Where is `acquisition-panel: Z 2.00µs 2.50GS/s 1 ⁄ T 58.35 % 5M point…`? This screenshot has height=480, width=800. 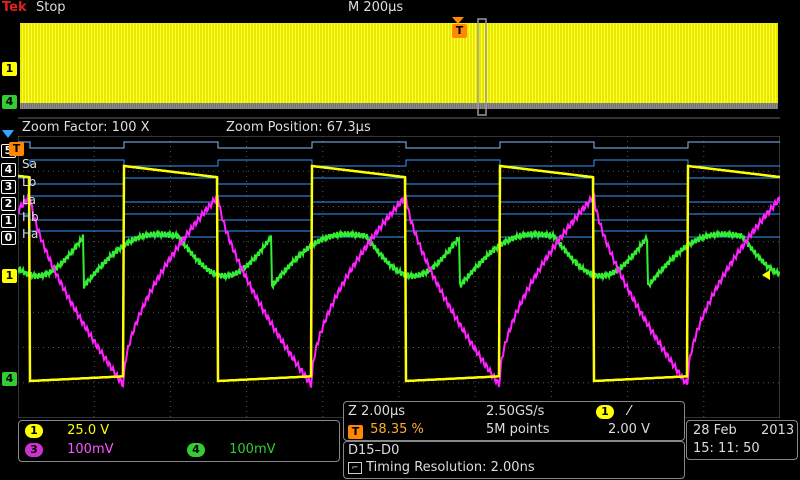
acquisition-panel: Z 2.00µs 2.50GS/s 1 ⁄ T 58.35 % 5M point… is located at coordinates (514, 421).